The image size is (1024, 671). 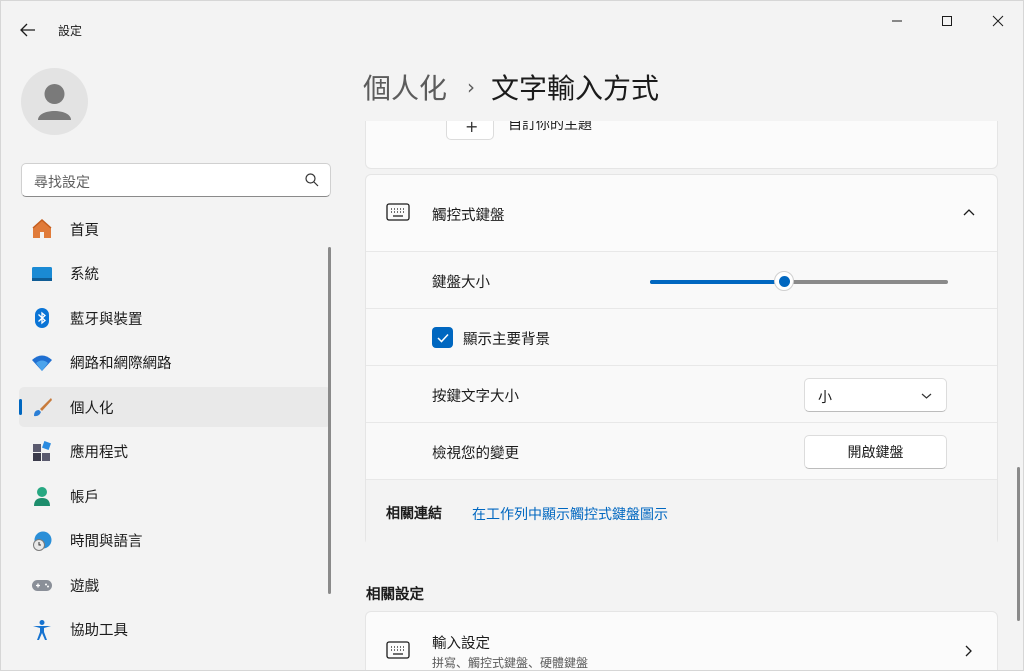 What do you see at coordinates (506, 340) in the screenshot?
I see `show-theme-label: 顯示主要背景` at bounding box center [506, 340].